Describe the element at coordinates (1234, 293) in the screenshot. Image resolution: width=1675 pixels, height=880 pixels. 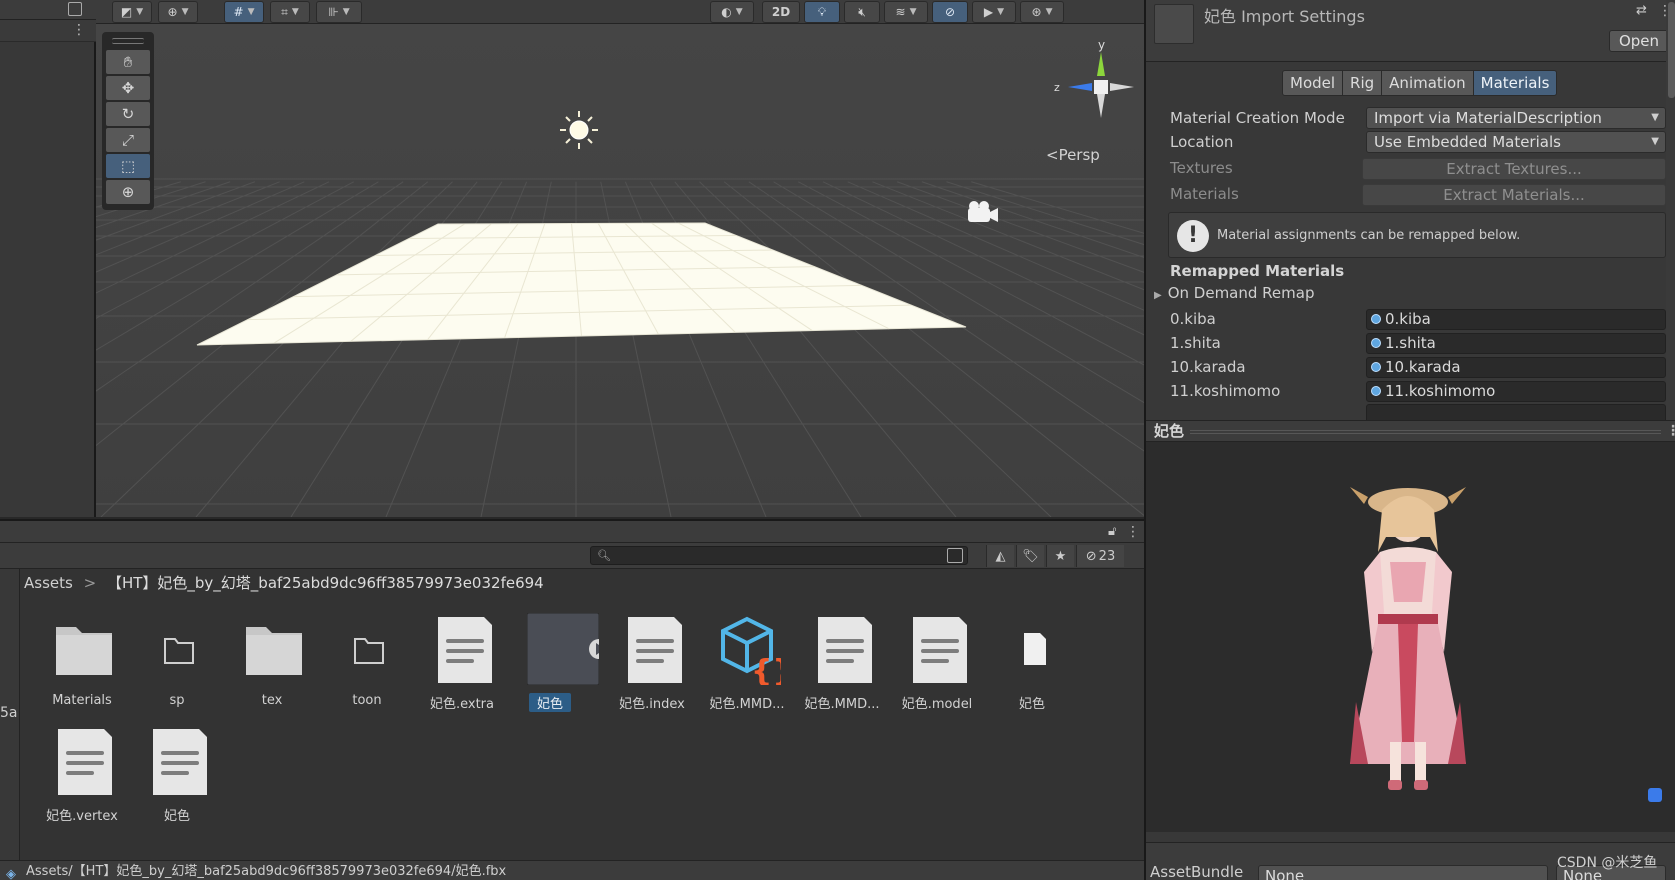
I see `on-demand-remap-foldout: ▶ On Demand Remap` at that location.